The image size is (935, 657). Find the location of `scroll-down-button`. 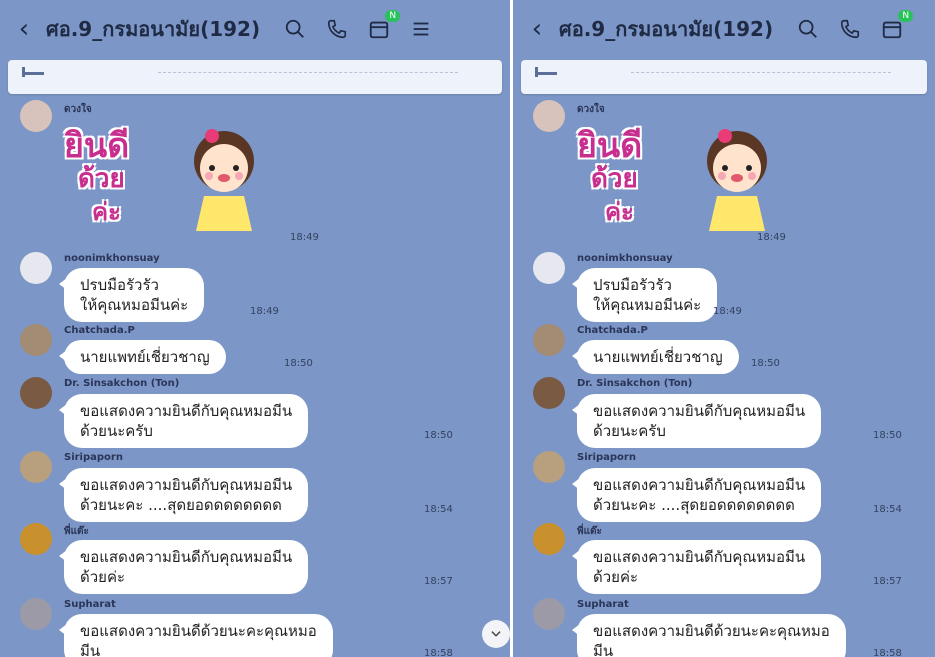

scroll-down-button is located at coordinates (496, 634).